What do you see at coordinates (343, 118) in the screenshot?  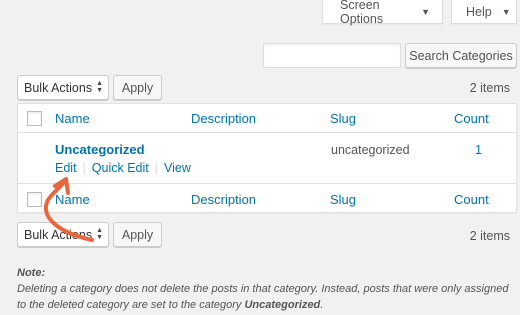 I see `column-slug: Slug` at bounding box center [343, 118].